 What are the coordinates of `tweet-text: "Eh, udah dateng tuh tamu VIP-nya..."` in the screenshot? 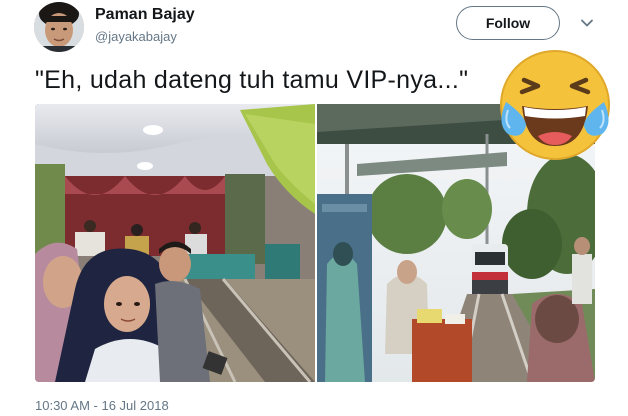 It's located at (252, 80).